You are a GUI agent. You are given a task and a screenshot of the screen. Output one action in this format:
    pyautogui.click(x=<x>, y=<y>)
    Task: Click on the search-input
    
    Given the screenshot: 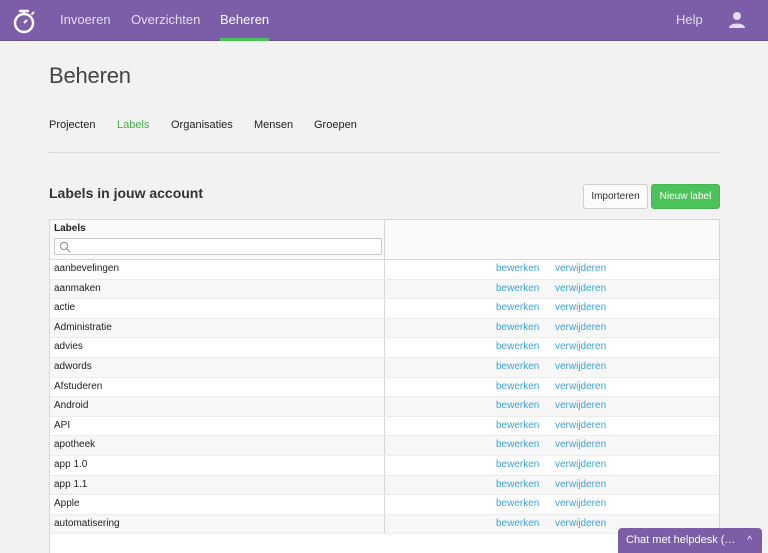 What is the action you would take?
    pyautogui.click(x=223, y=246)
    